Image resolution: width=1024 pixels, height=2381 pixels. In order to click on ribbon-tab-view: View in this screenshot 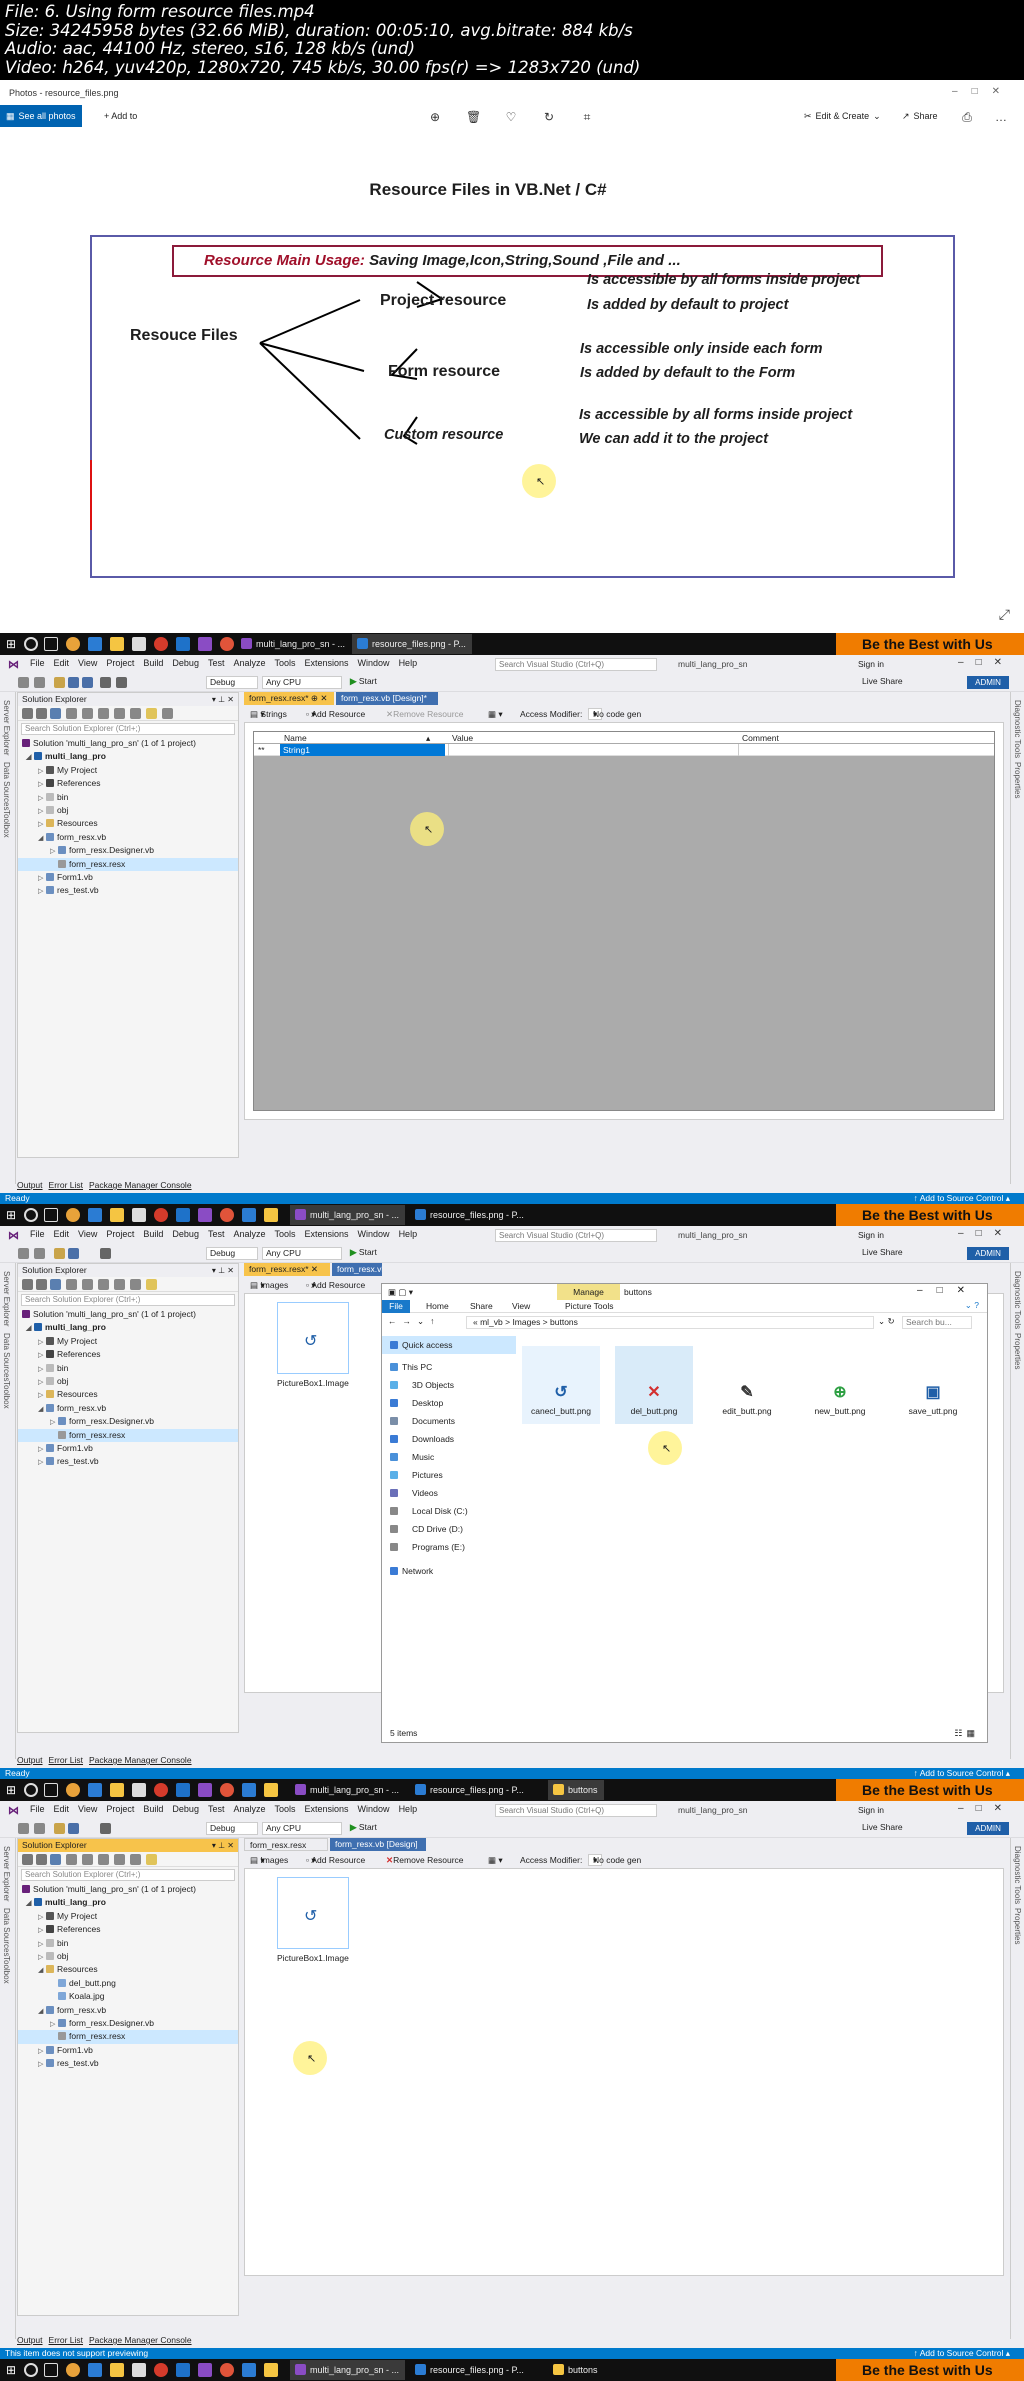, I will do `click(521, 1306)`.